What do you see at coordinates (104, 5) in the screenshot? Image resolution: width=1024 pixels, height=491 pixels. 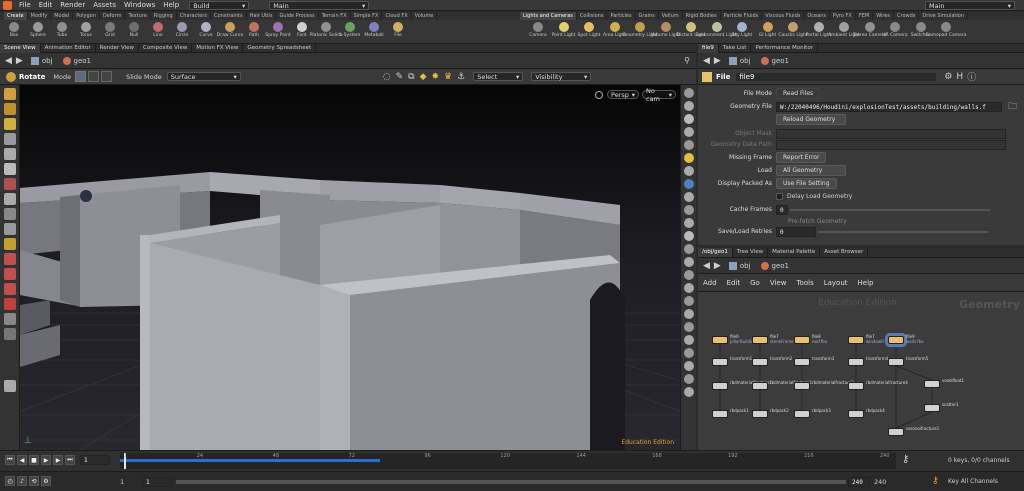 I see `menu-assets: Assets` at bounding box center [104, 5].